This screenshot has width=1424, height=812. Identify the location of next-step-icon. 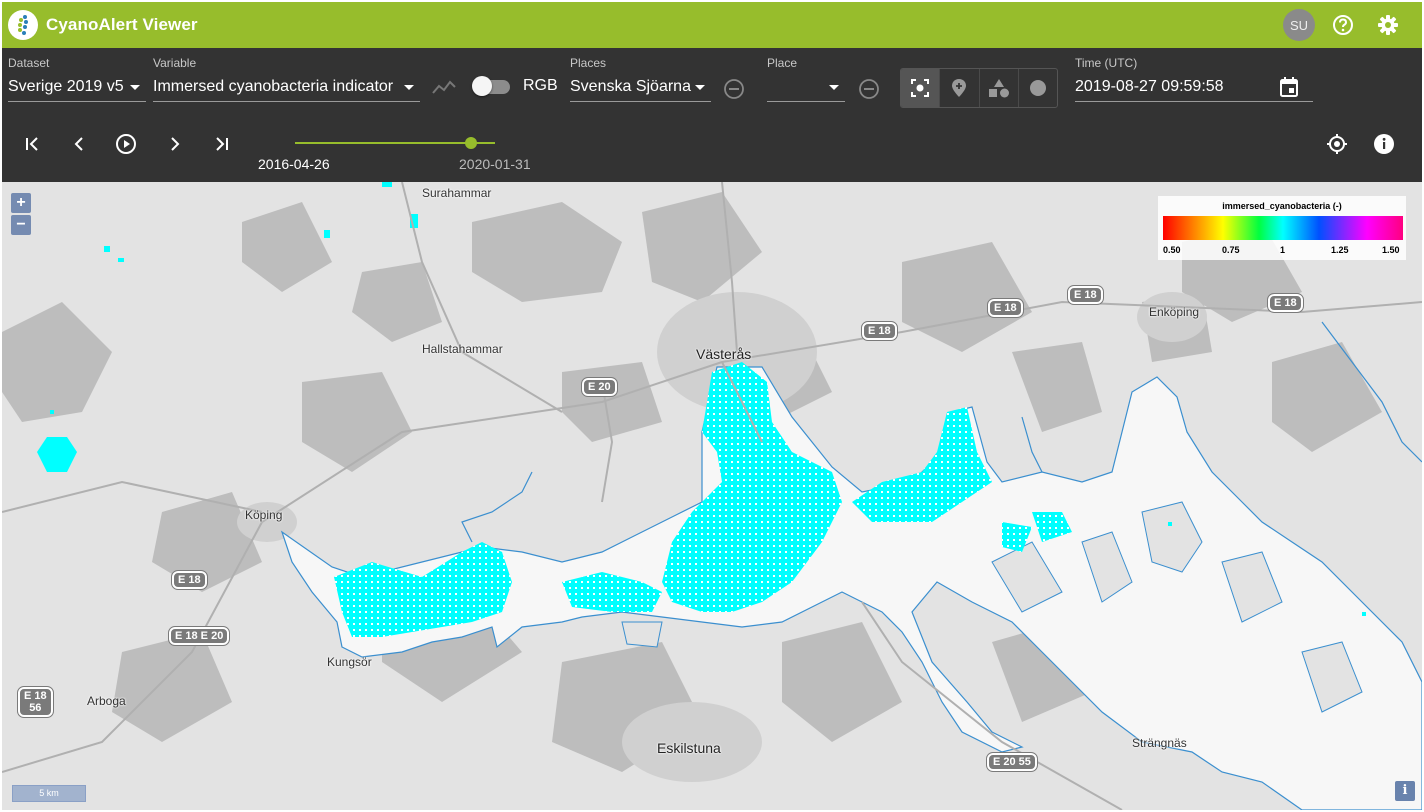
(174, 144).